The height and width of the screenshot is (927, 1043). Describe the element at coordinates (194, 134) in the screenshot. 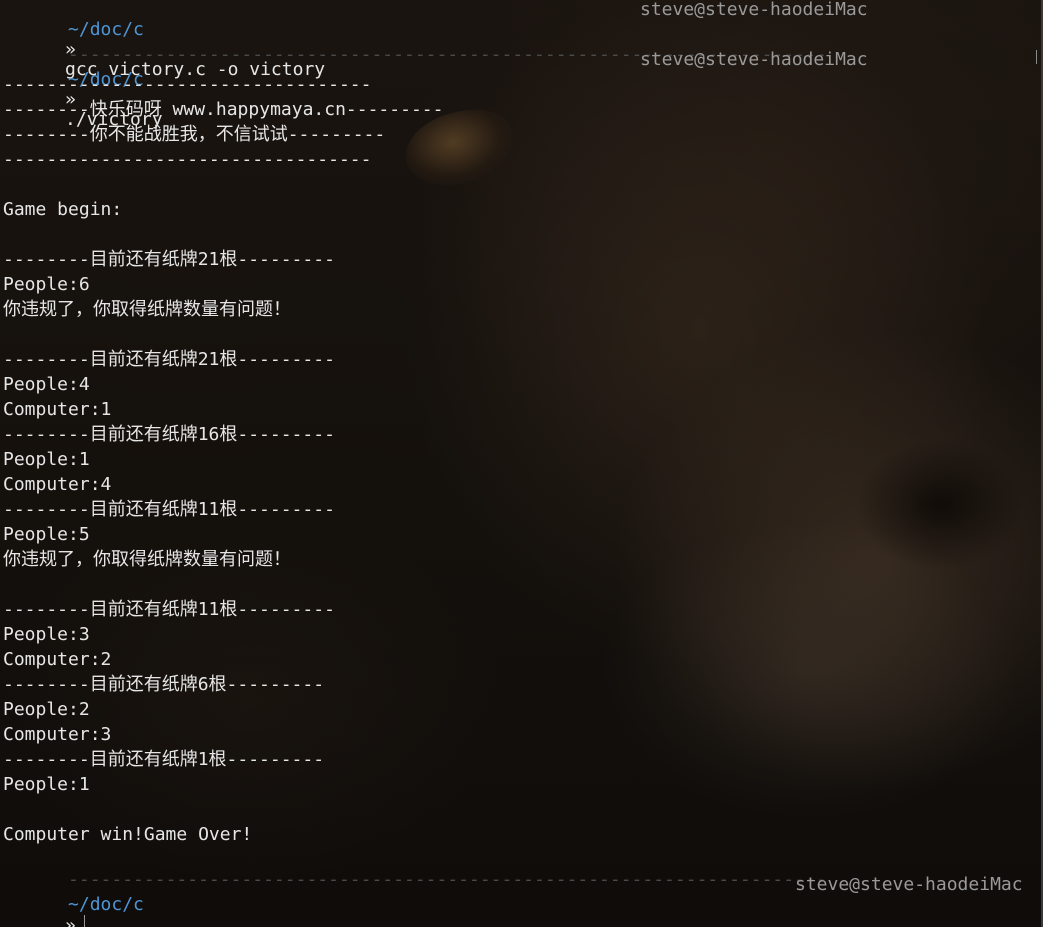

I see `output-line: --------你不能战胜我，不信试试---------` at that location.